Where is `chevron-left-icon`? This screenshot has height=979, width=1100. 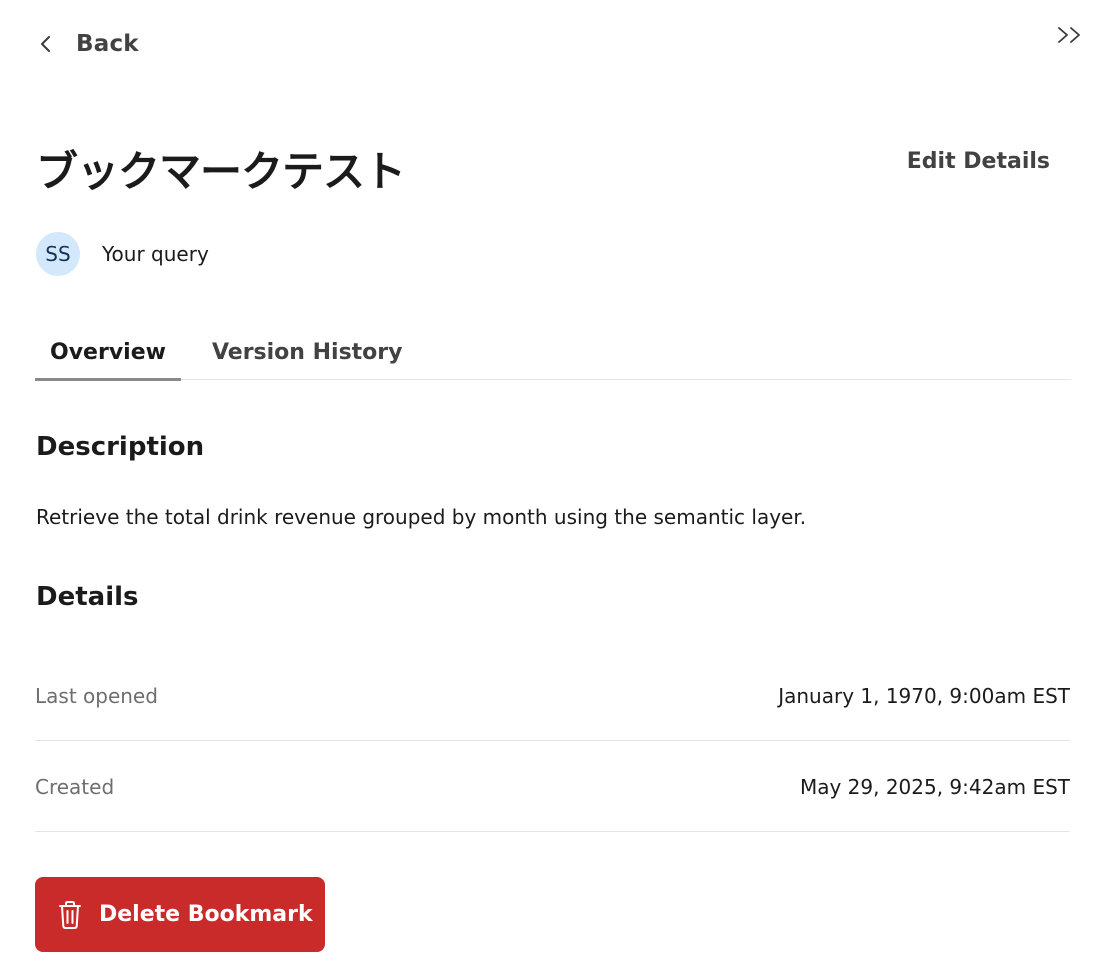 chevron-left-icon is located at coordinates (45, 44).